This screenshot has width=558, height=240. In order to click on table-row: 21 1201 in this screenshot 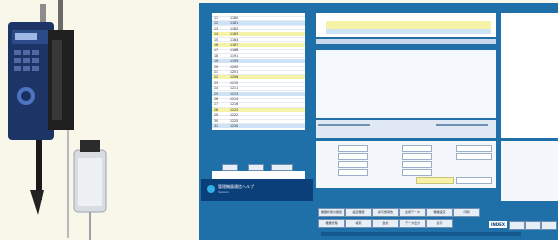, I will do `click(258, 72)`.